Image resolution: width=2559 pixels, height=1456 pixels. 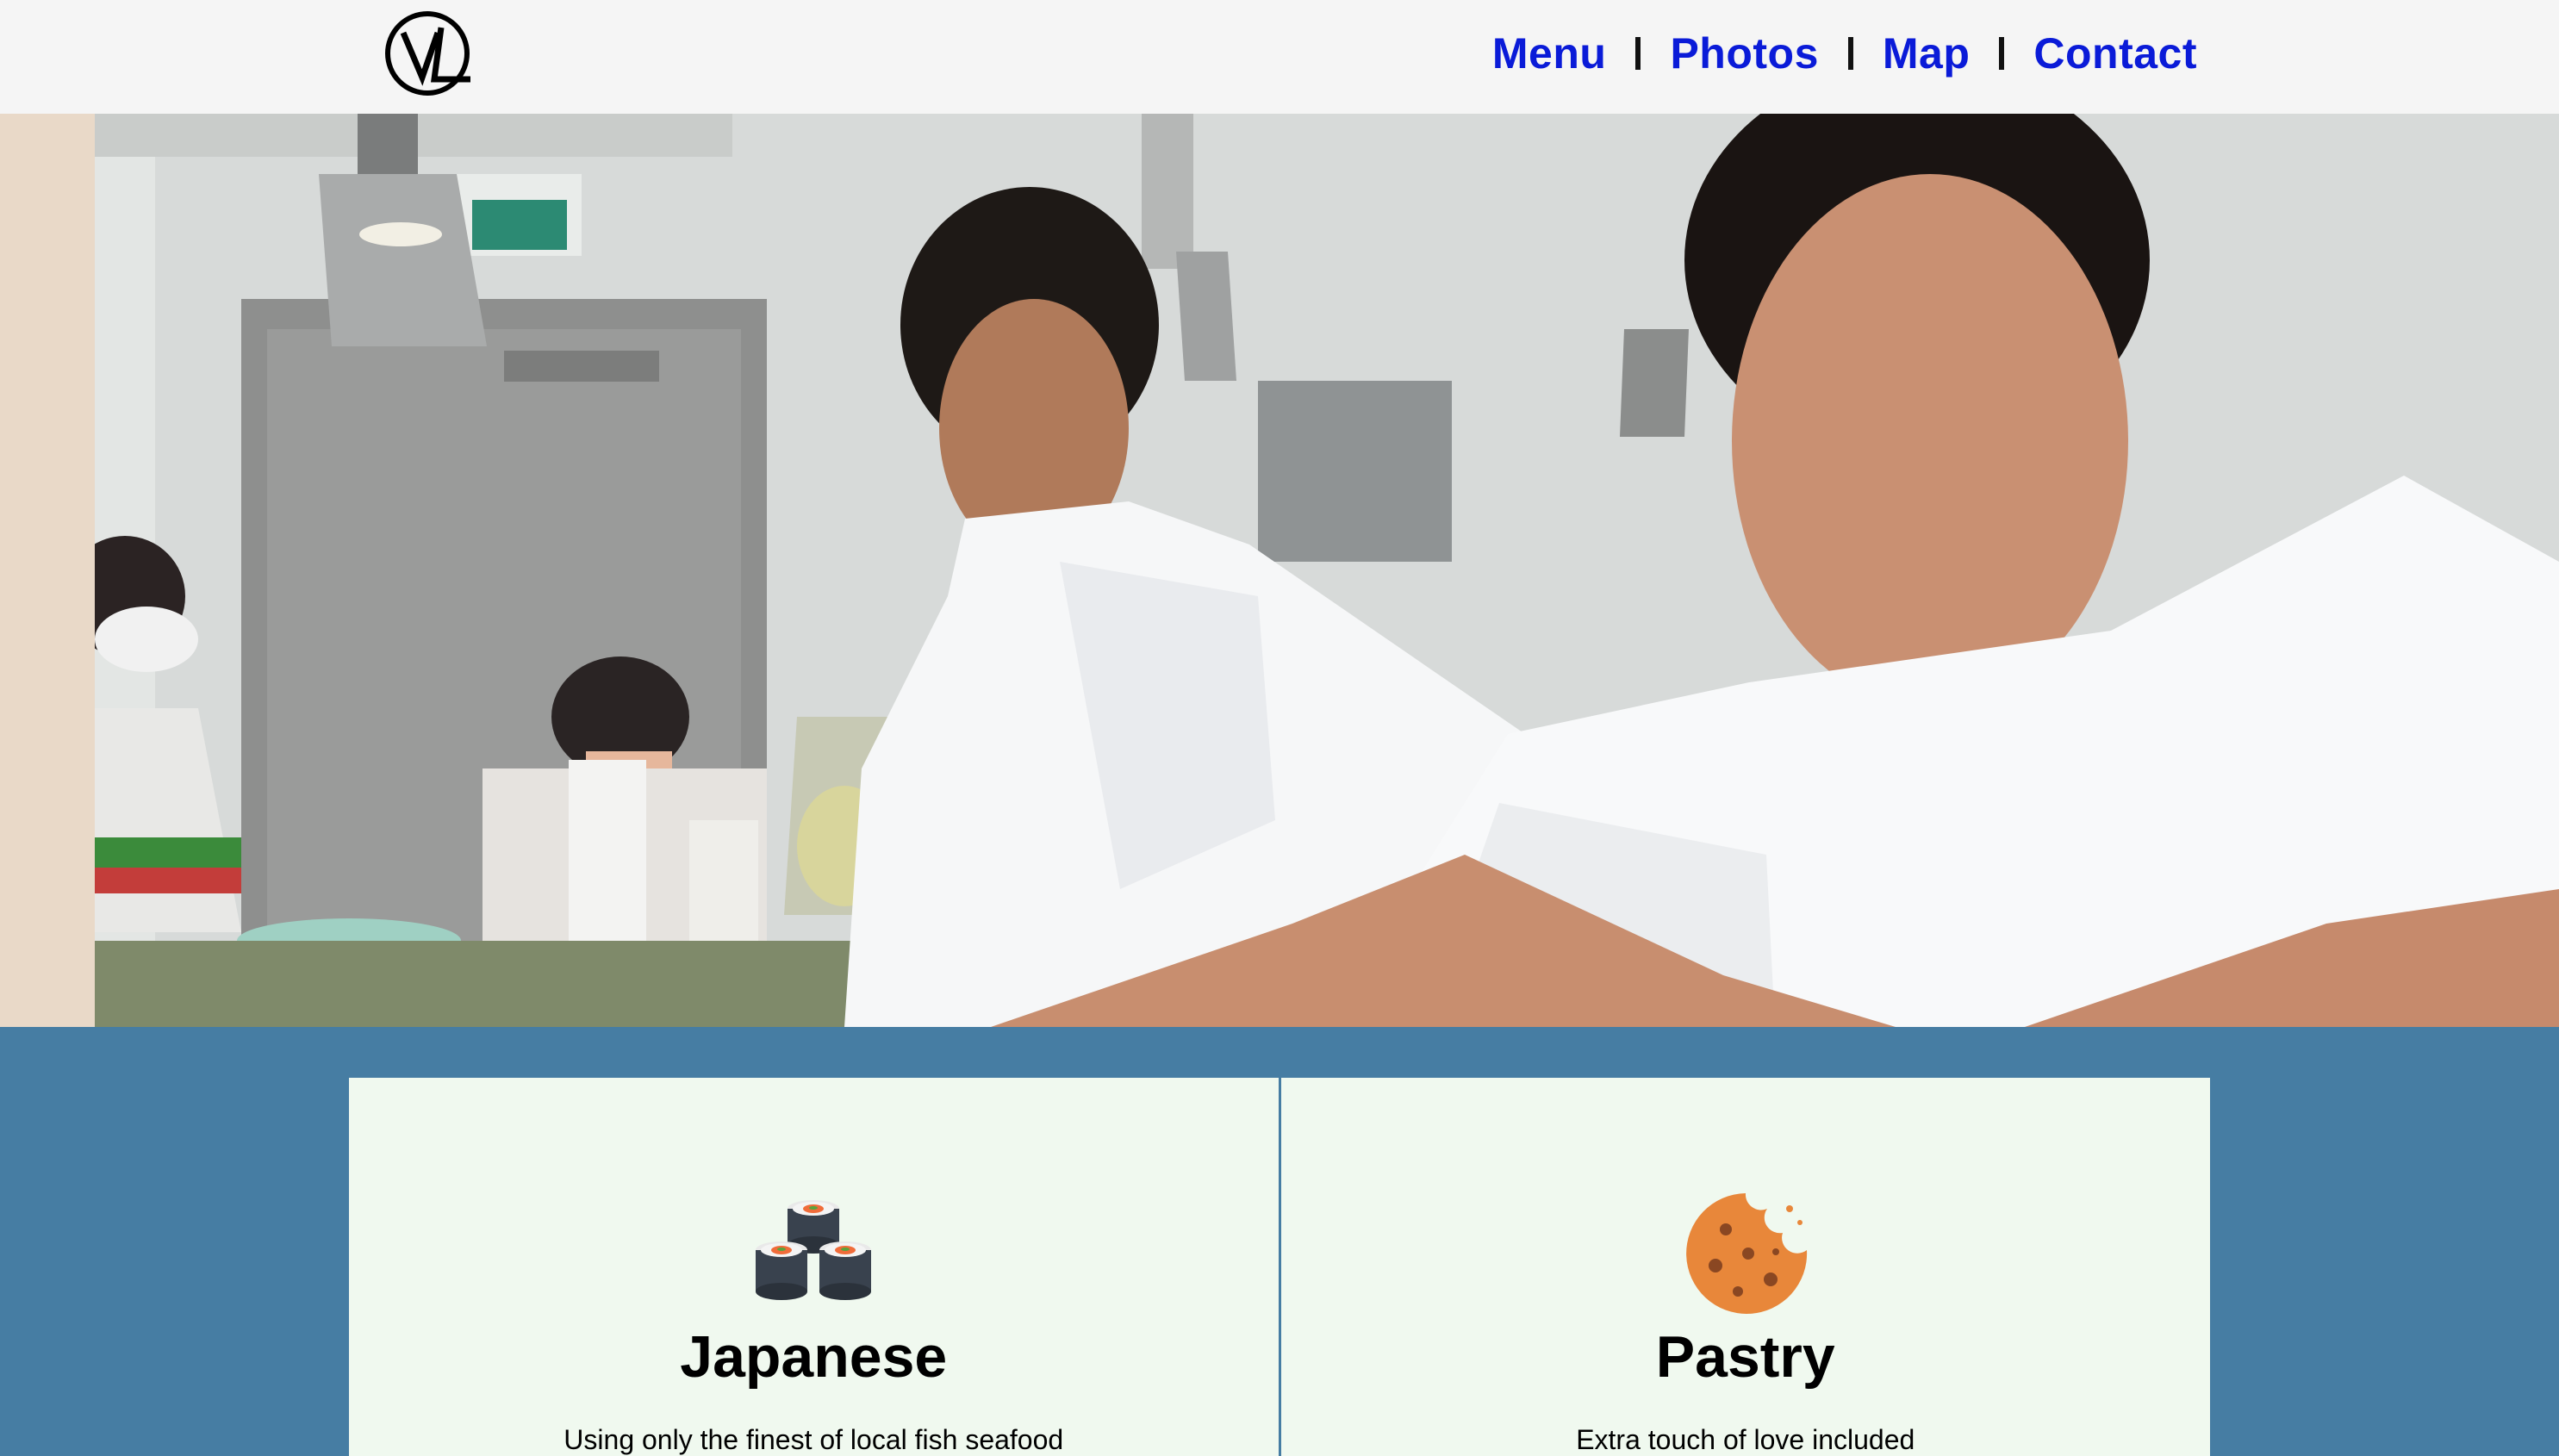 I want to click on card-description: Extra touch of love included, so click(x=1745, y=1440).